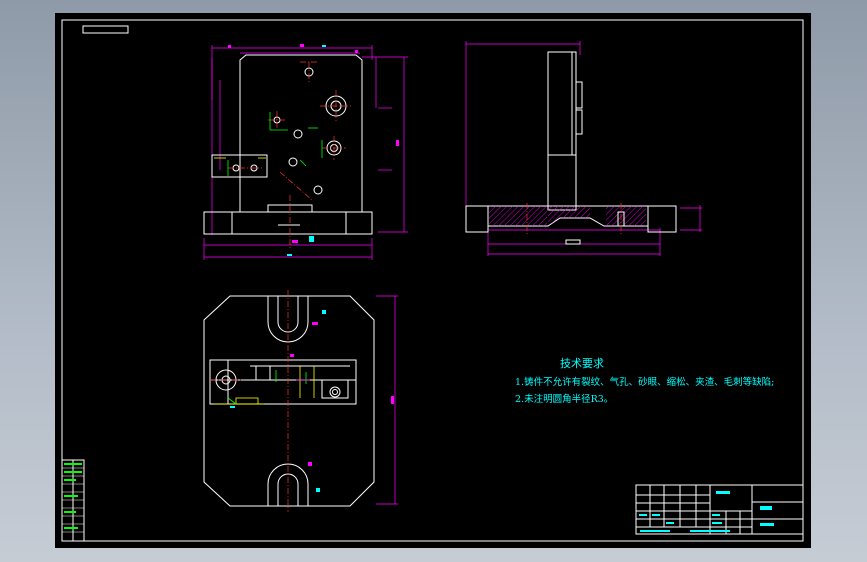 This screenshot has height=562, width=867. What do you see at coordinates (305, 152) in the screenshot?
I see `front-view` at bounding box center [305, 152].